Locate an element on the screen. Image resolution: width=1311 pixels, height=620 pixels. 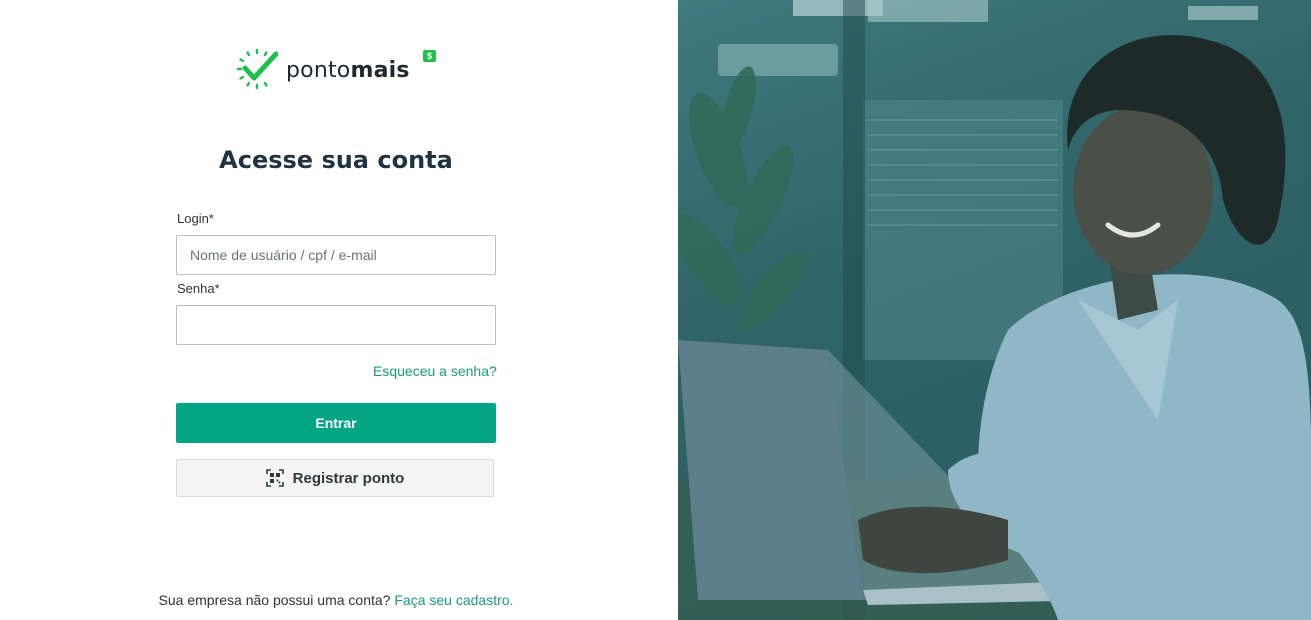
logo-wordmark-regular: ponto is located at coordinates (318, 70).